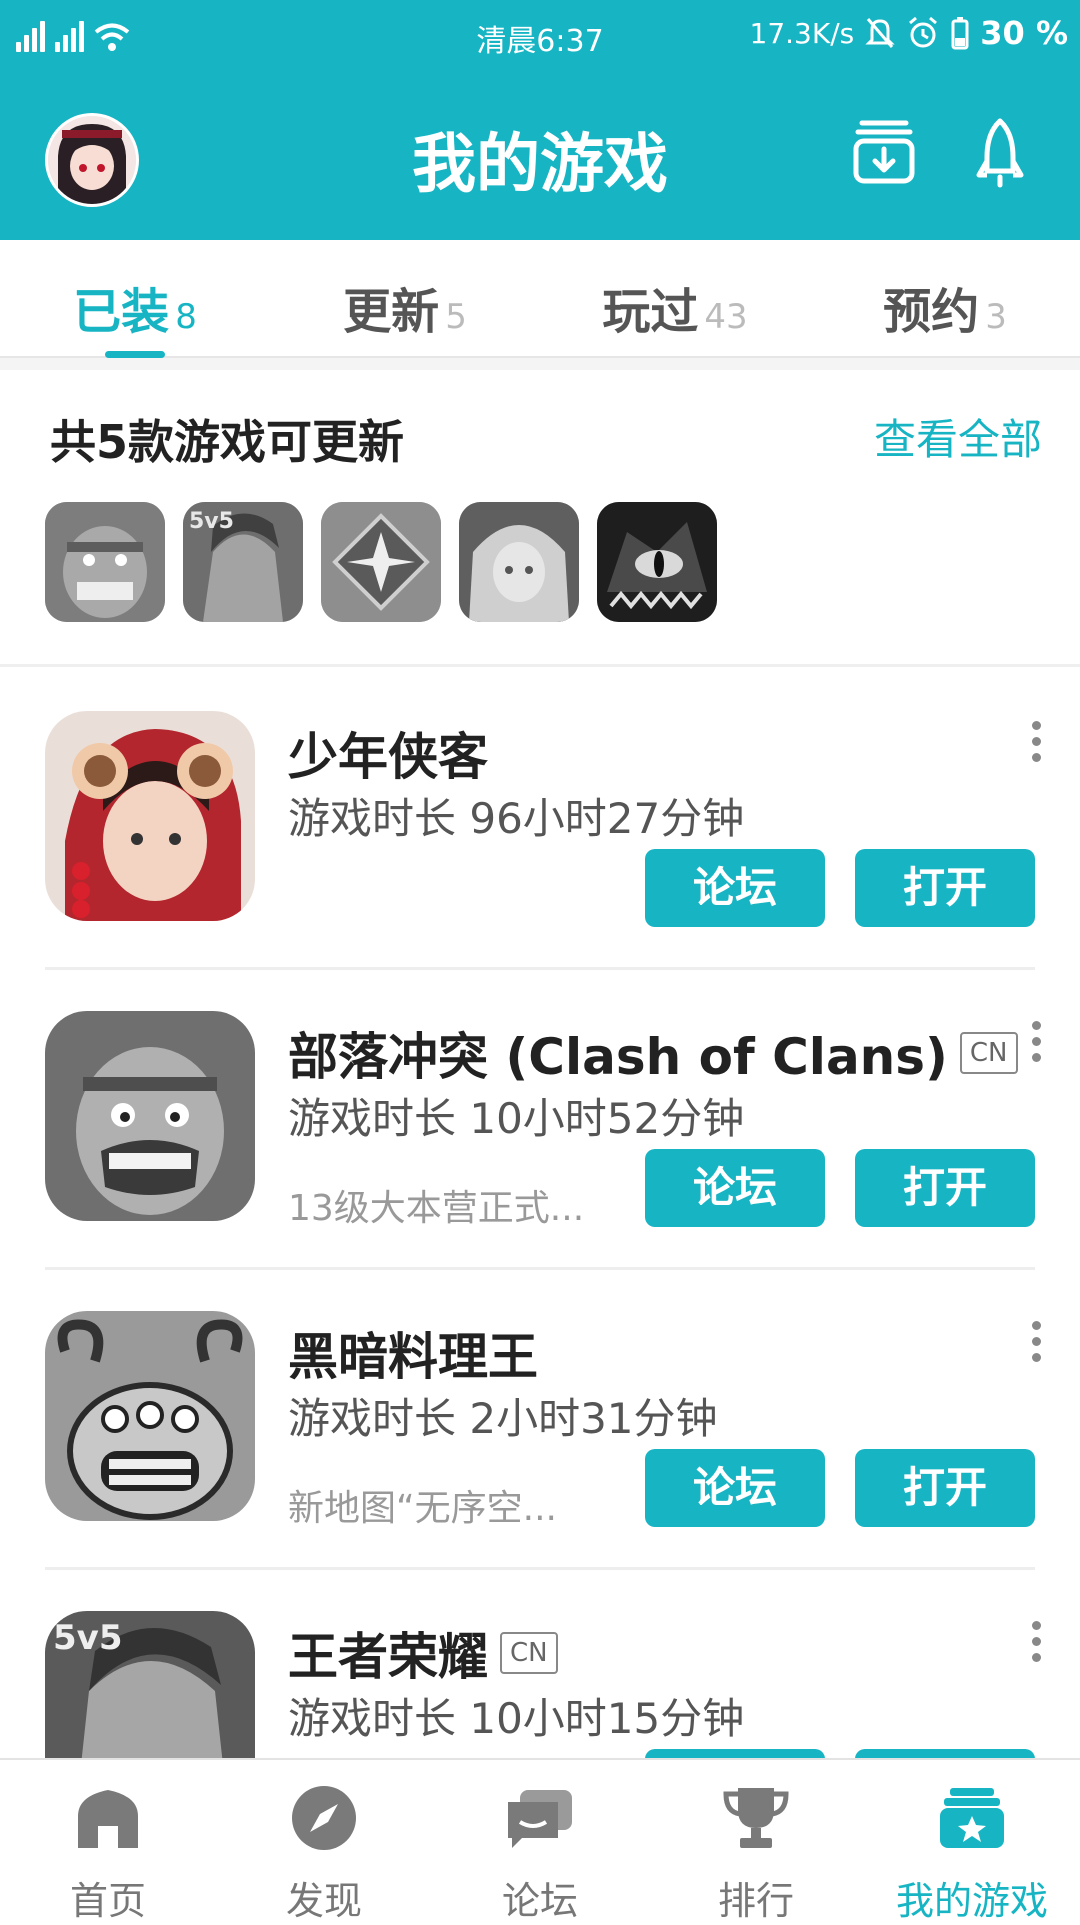  Describe the element at coordinates (150, 1116) in the screenshot. I see `game-icon-clash-of-clans` at that location.